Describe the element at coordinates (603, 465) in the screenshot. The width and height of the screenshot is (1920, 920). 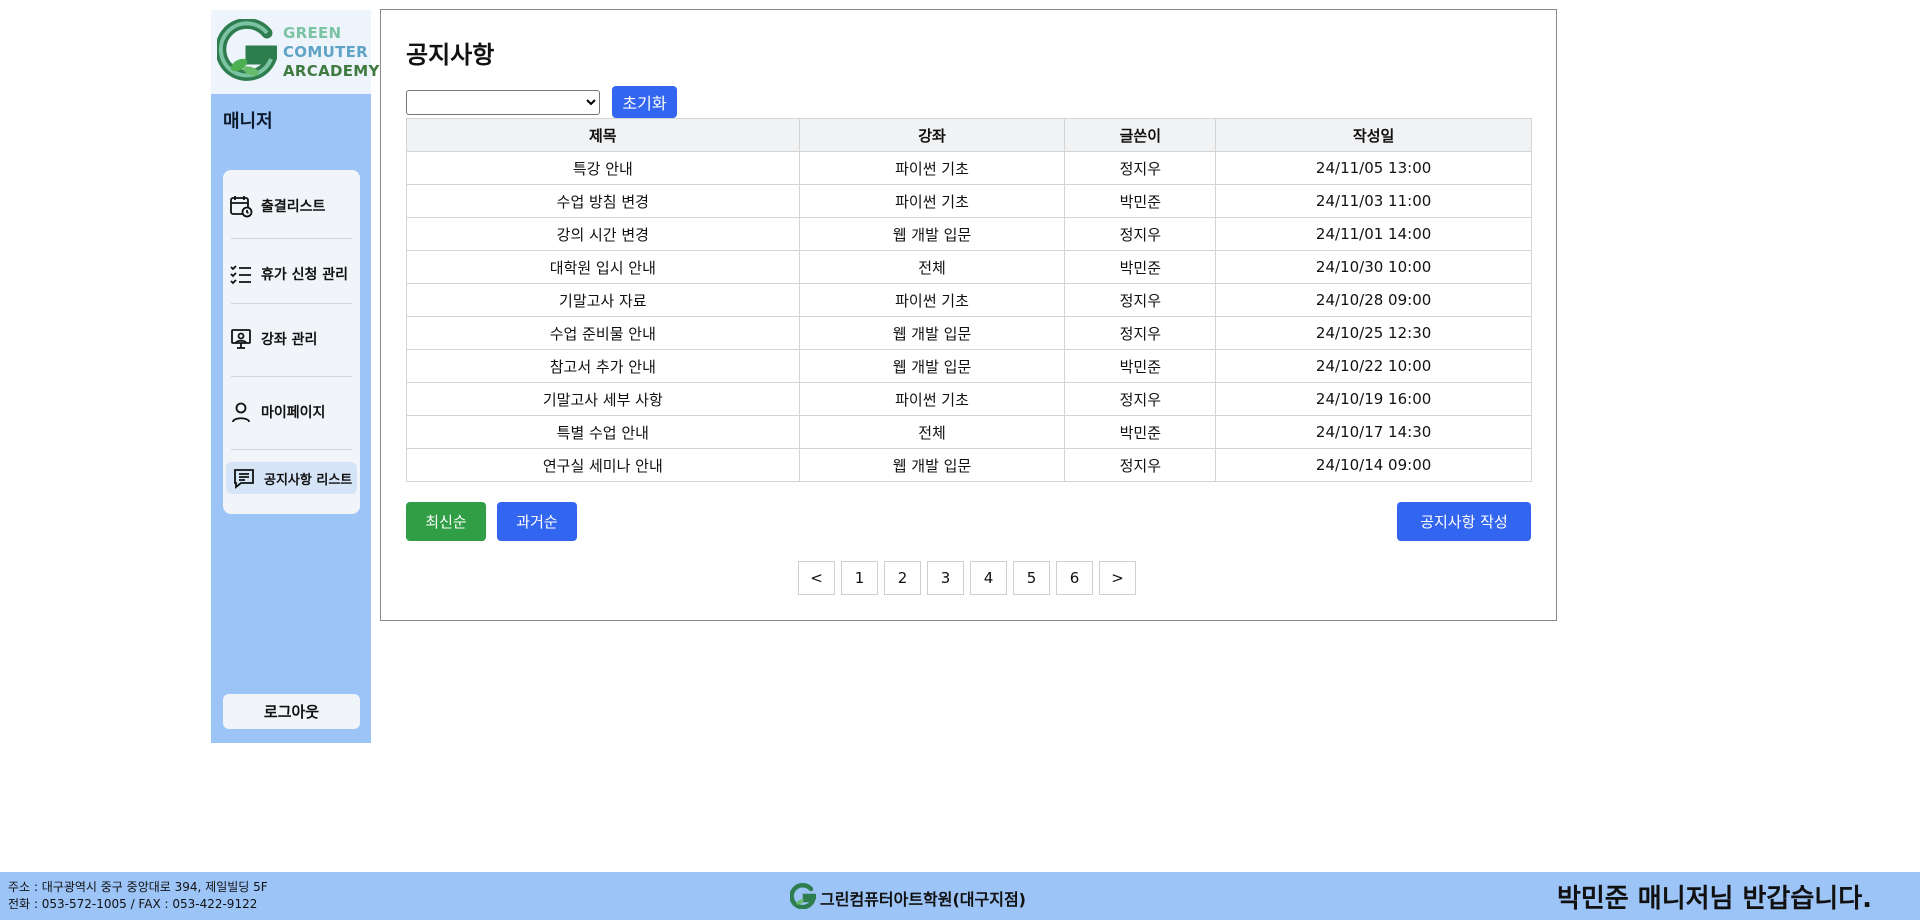
I see `cell-title: 연구실 세미나 안내` at that location.